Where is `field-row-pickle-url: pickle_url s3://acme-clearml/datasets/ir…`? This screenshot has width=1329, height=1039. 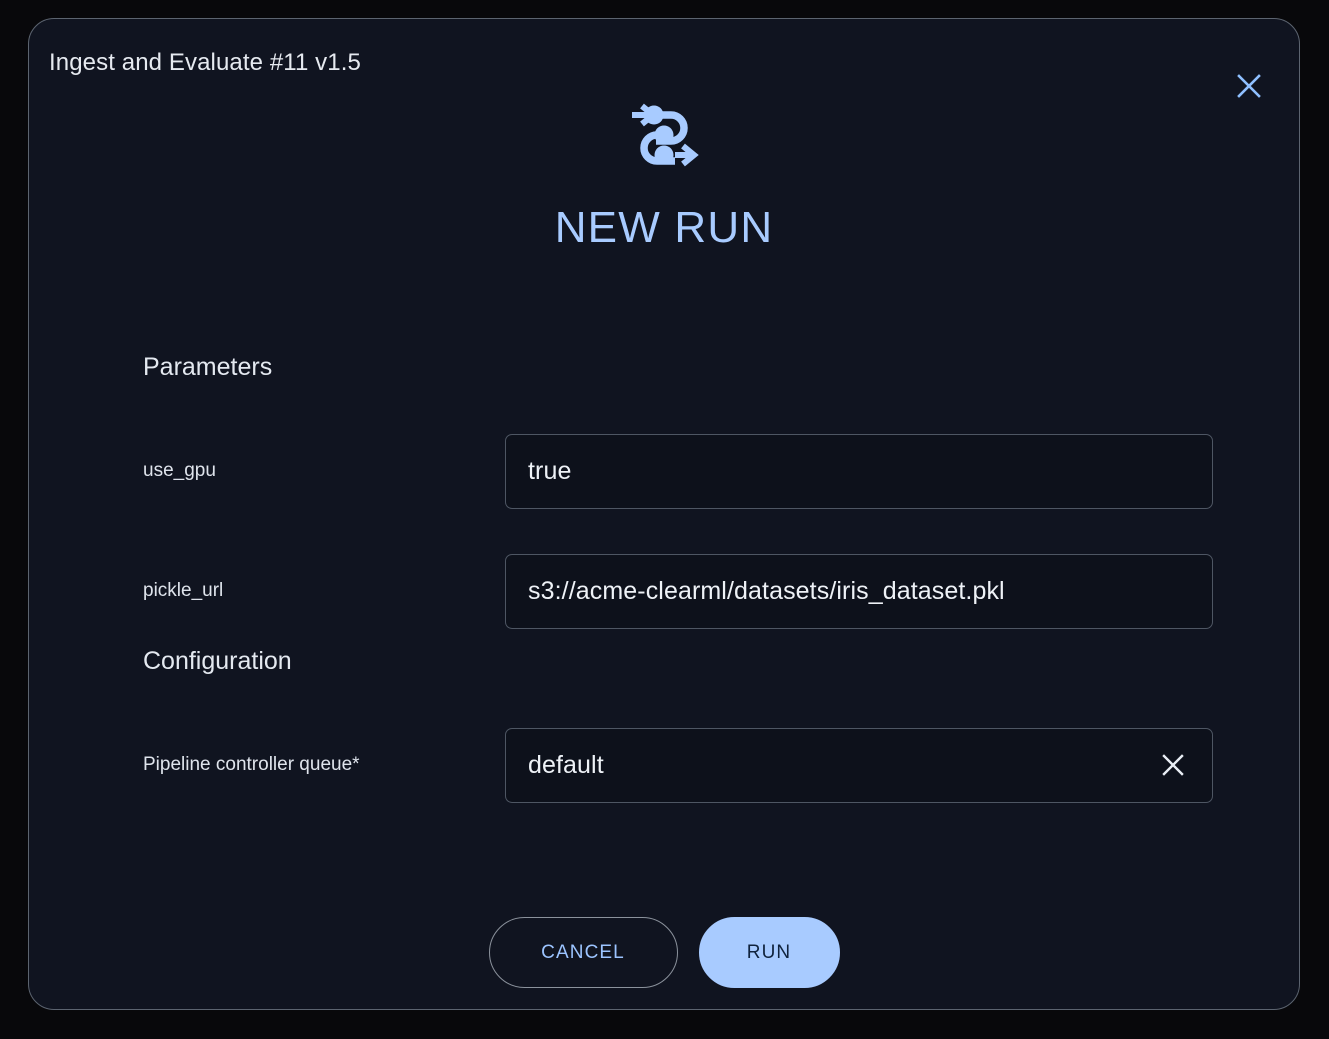
field-row-pickle-url: pickle_url s3://acme-clearml/datasets/ir… is located at coordinates (678, 591).